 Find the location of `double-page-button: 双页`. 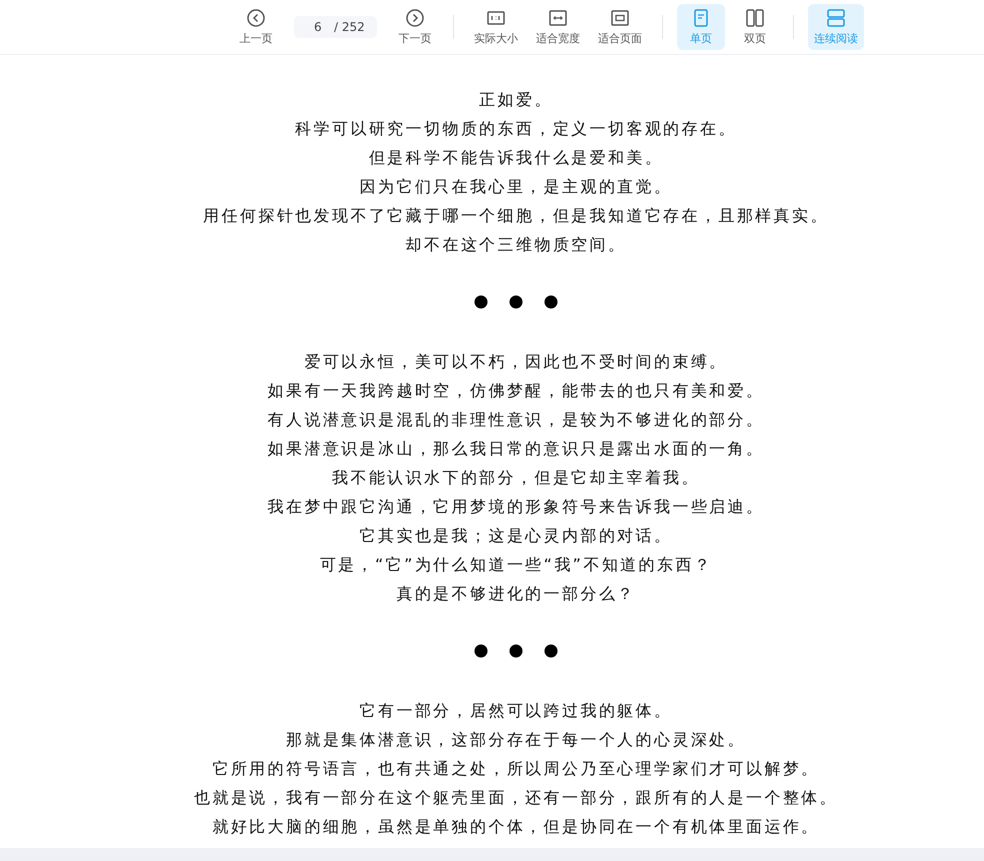

double-page-button: 双页 is located at coordinates (754, 27).